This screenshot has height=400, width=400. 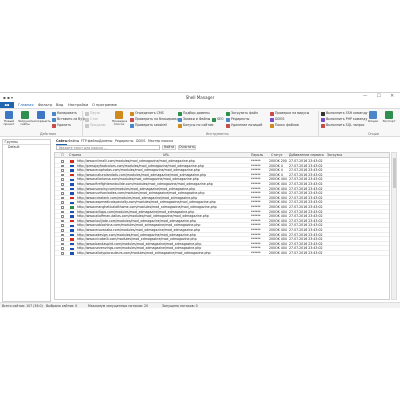 I want to click on clear-button: Очистить, so click(x=187, y=147).